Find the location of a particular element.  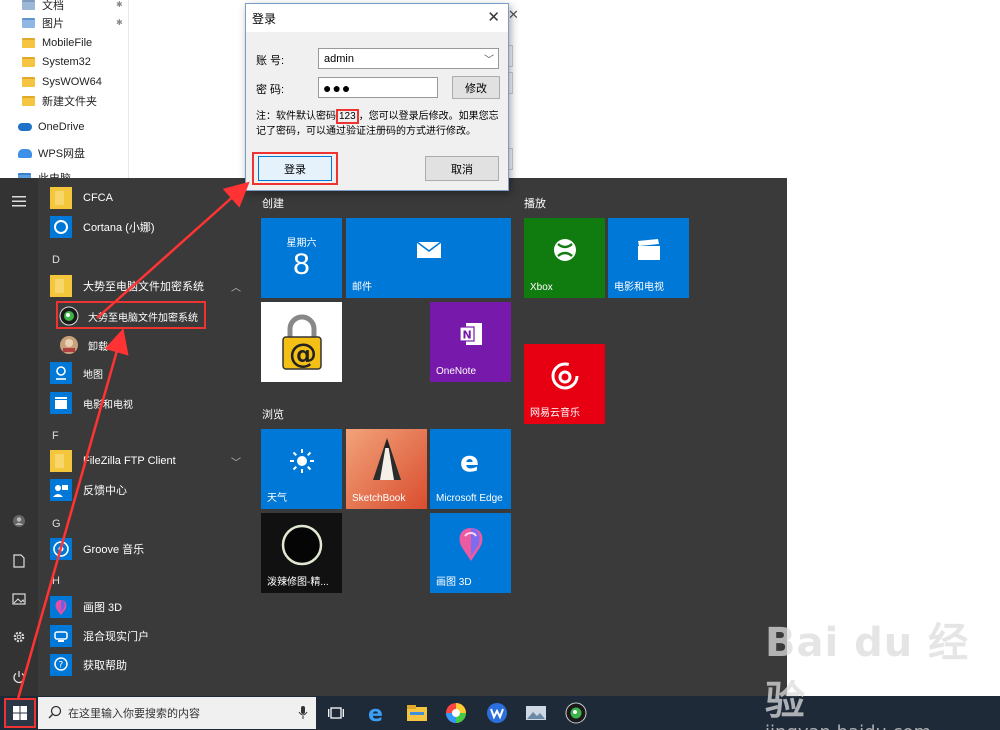

section-letter: D is located at coordinates (56, 260).